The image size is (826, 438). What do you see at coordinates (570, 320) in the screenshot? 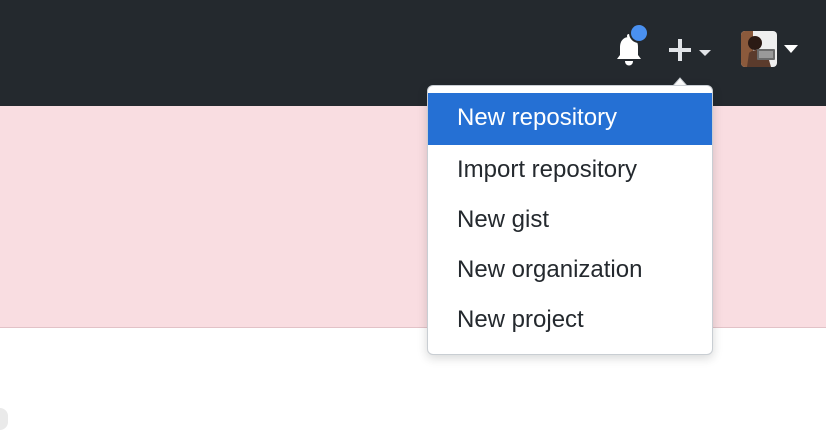
I see `menu-item-new-project: New project` at bounding box center [570, 320].